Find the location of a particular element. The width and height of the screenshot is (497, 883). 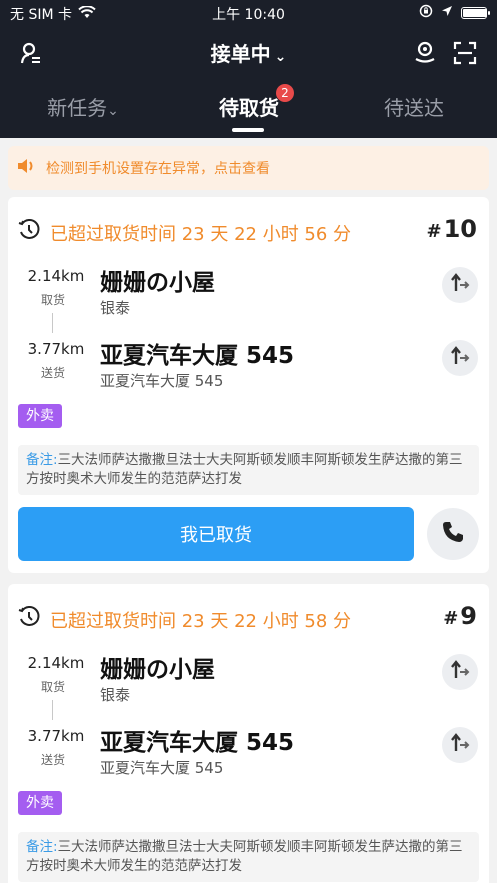

battery-icon is located at coordinates (475, 13).